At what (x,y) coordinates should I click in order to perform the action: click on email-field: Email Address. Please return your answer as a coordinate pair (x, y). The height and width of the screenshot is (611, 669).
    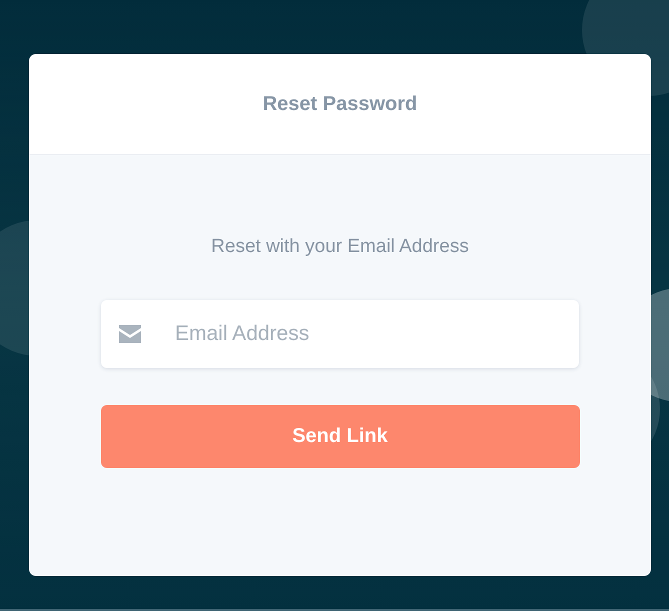
    Looking at the image, I should click on (340, 334).